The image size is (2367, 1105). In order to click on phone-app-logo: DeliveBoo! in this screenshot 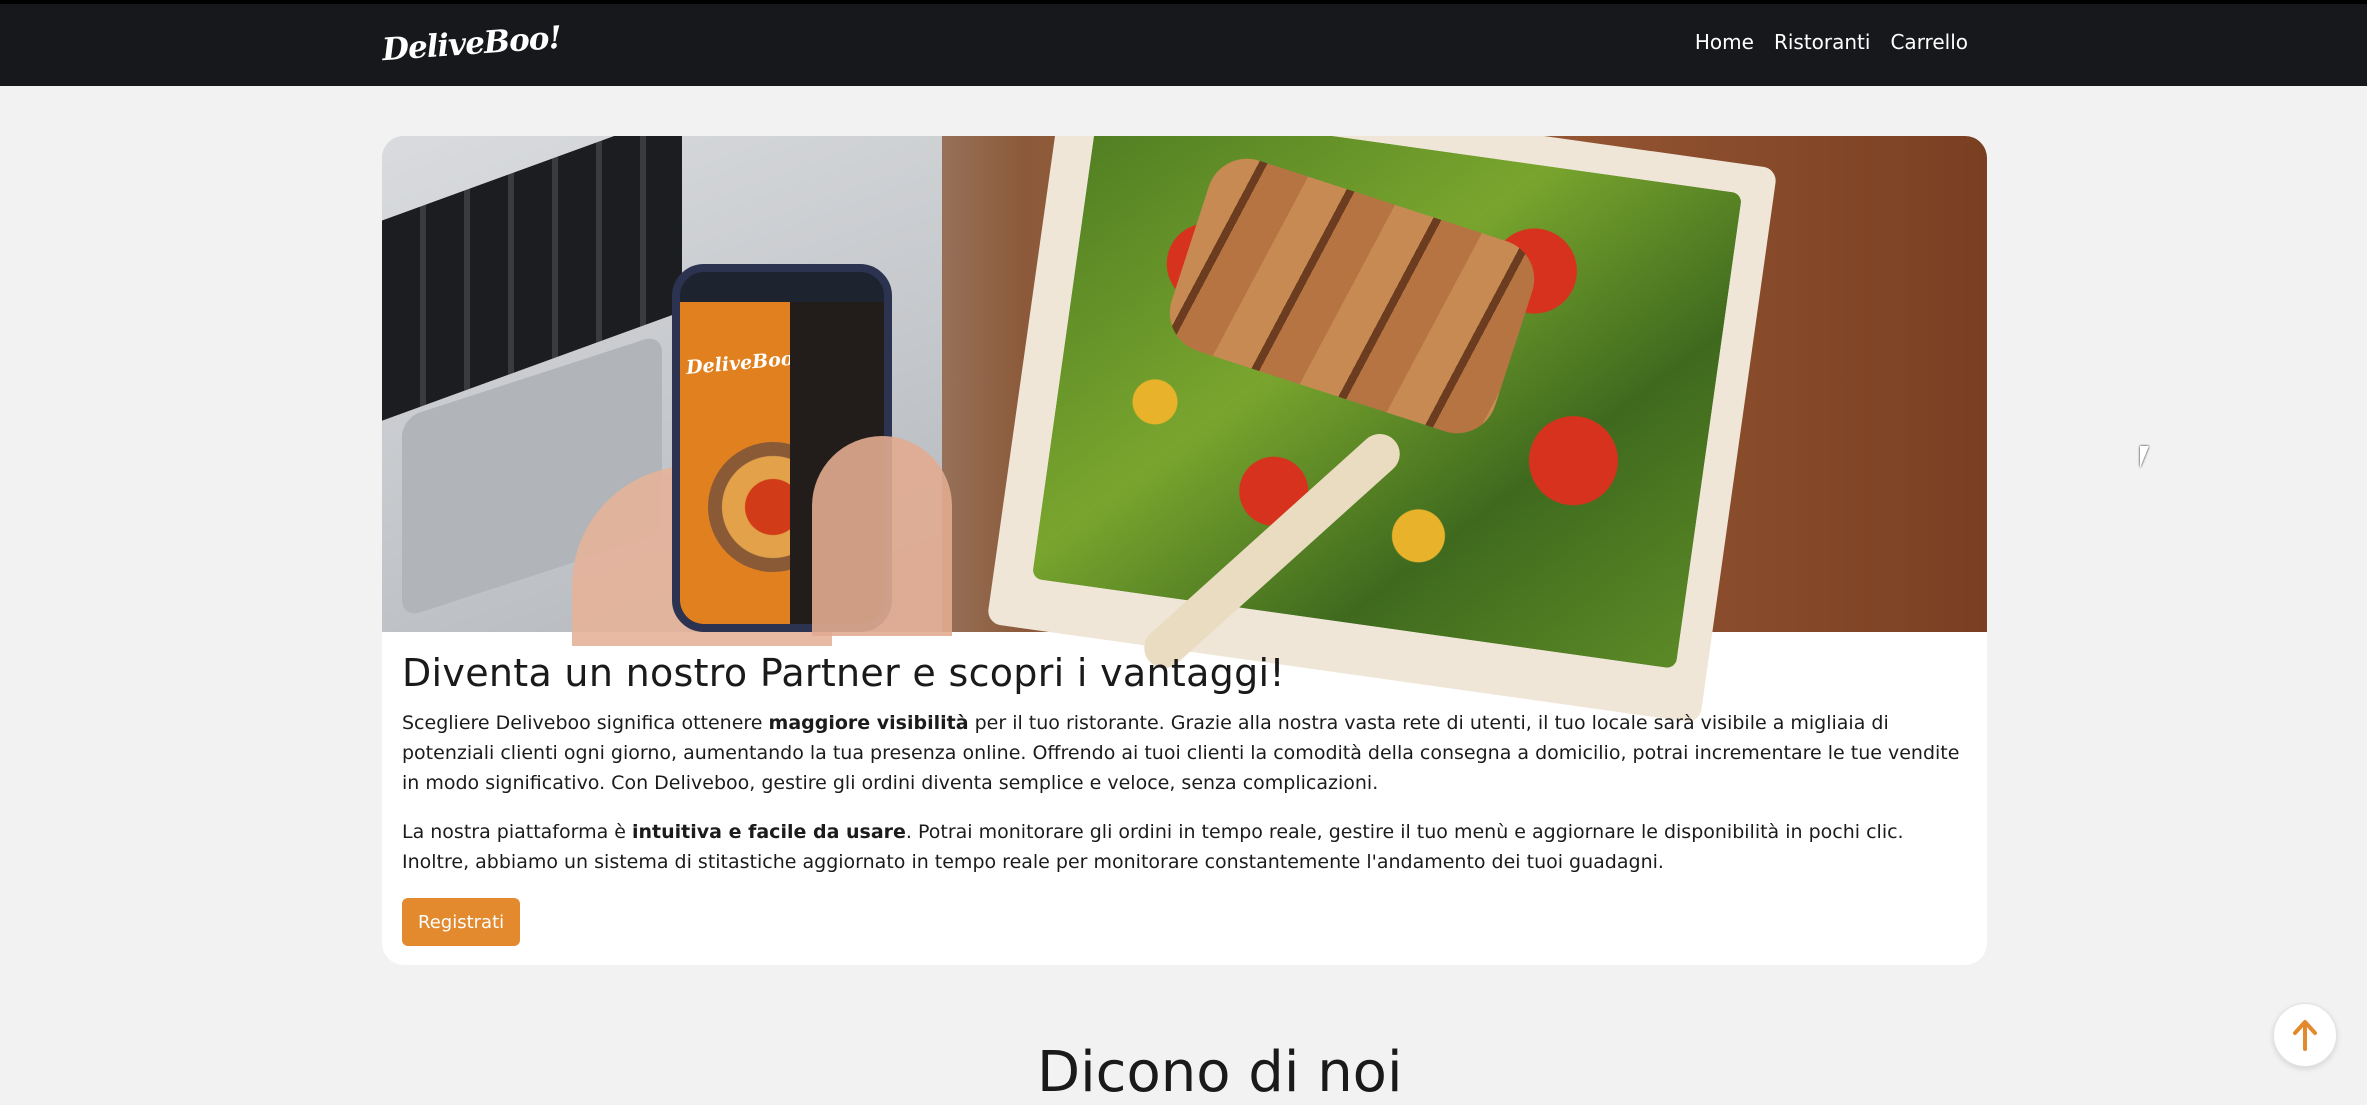, I will do `click(744, 363)`.